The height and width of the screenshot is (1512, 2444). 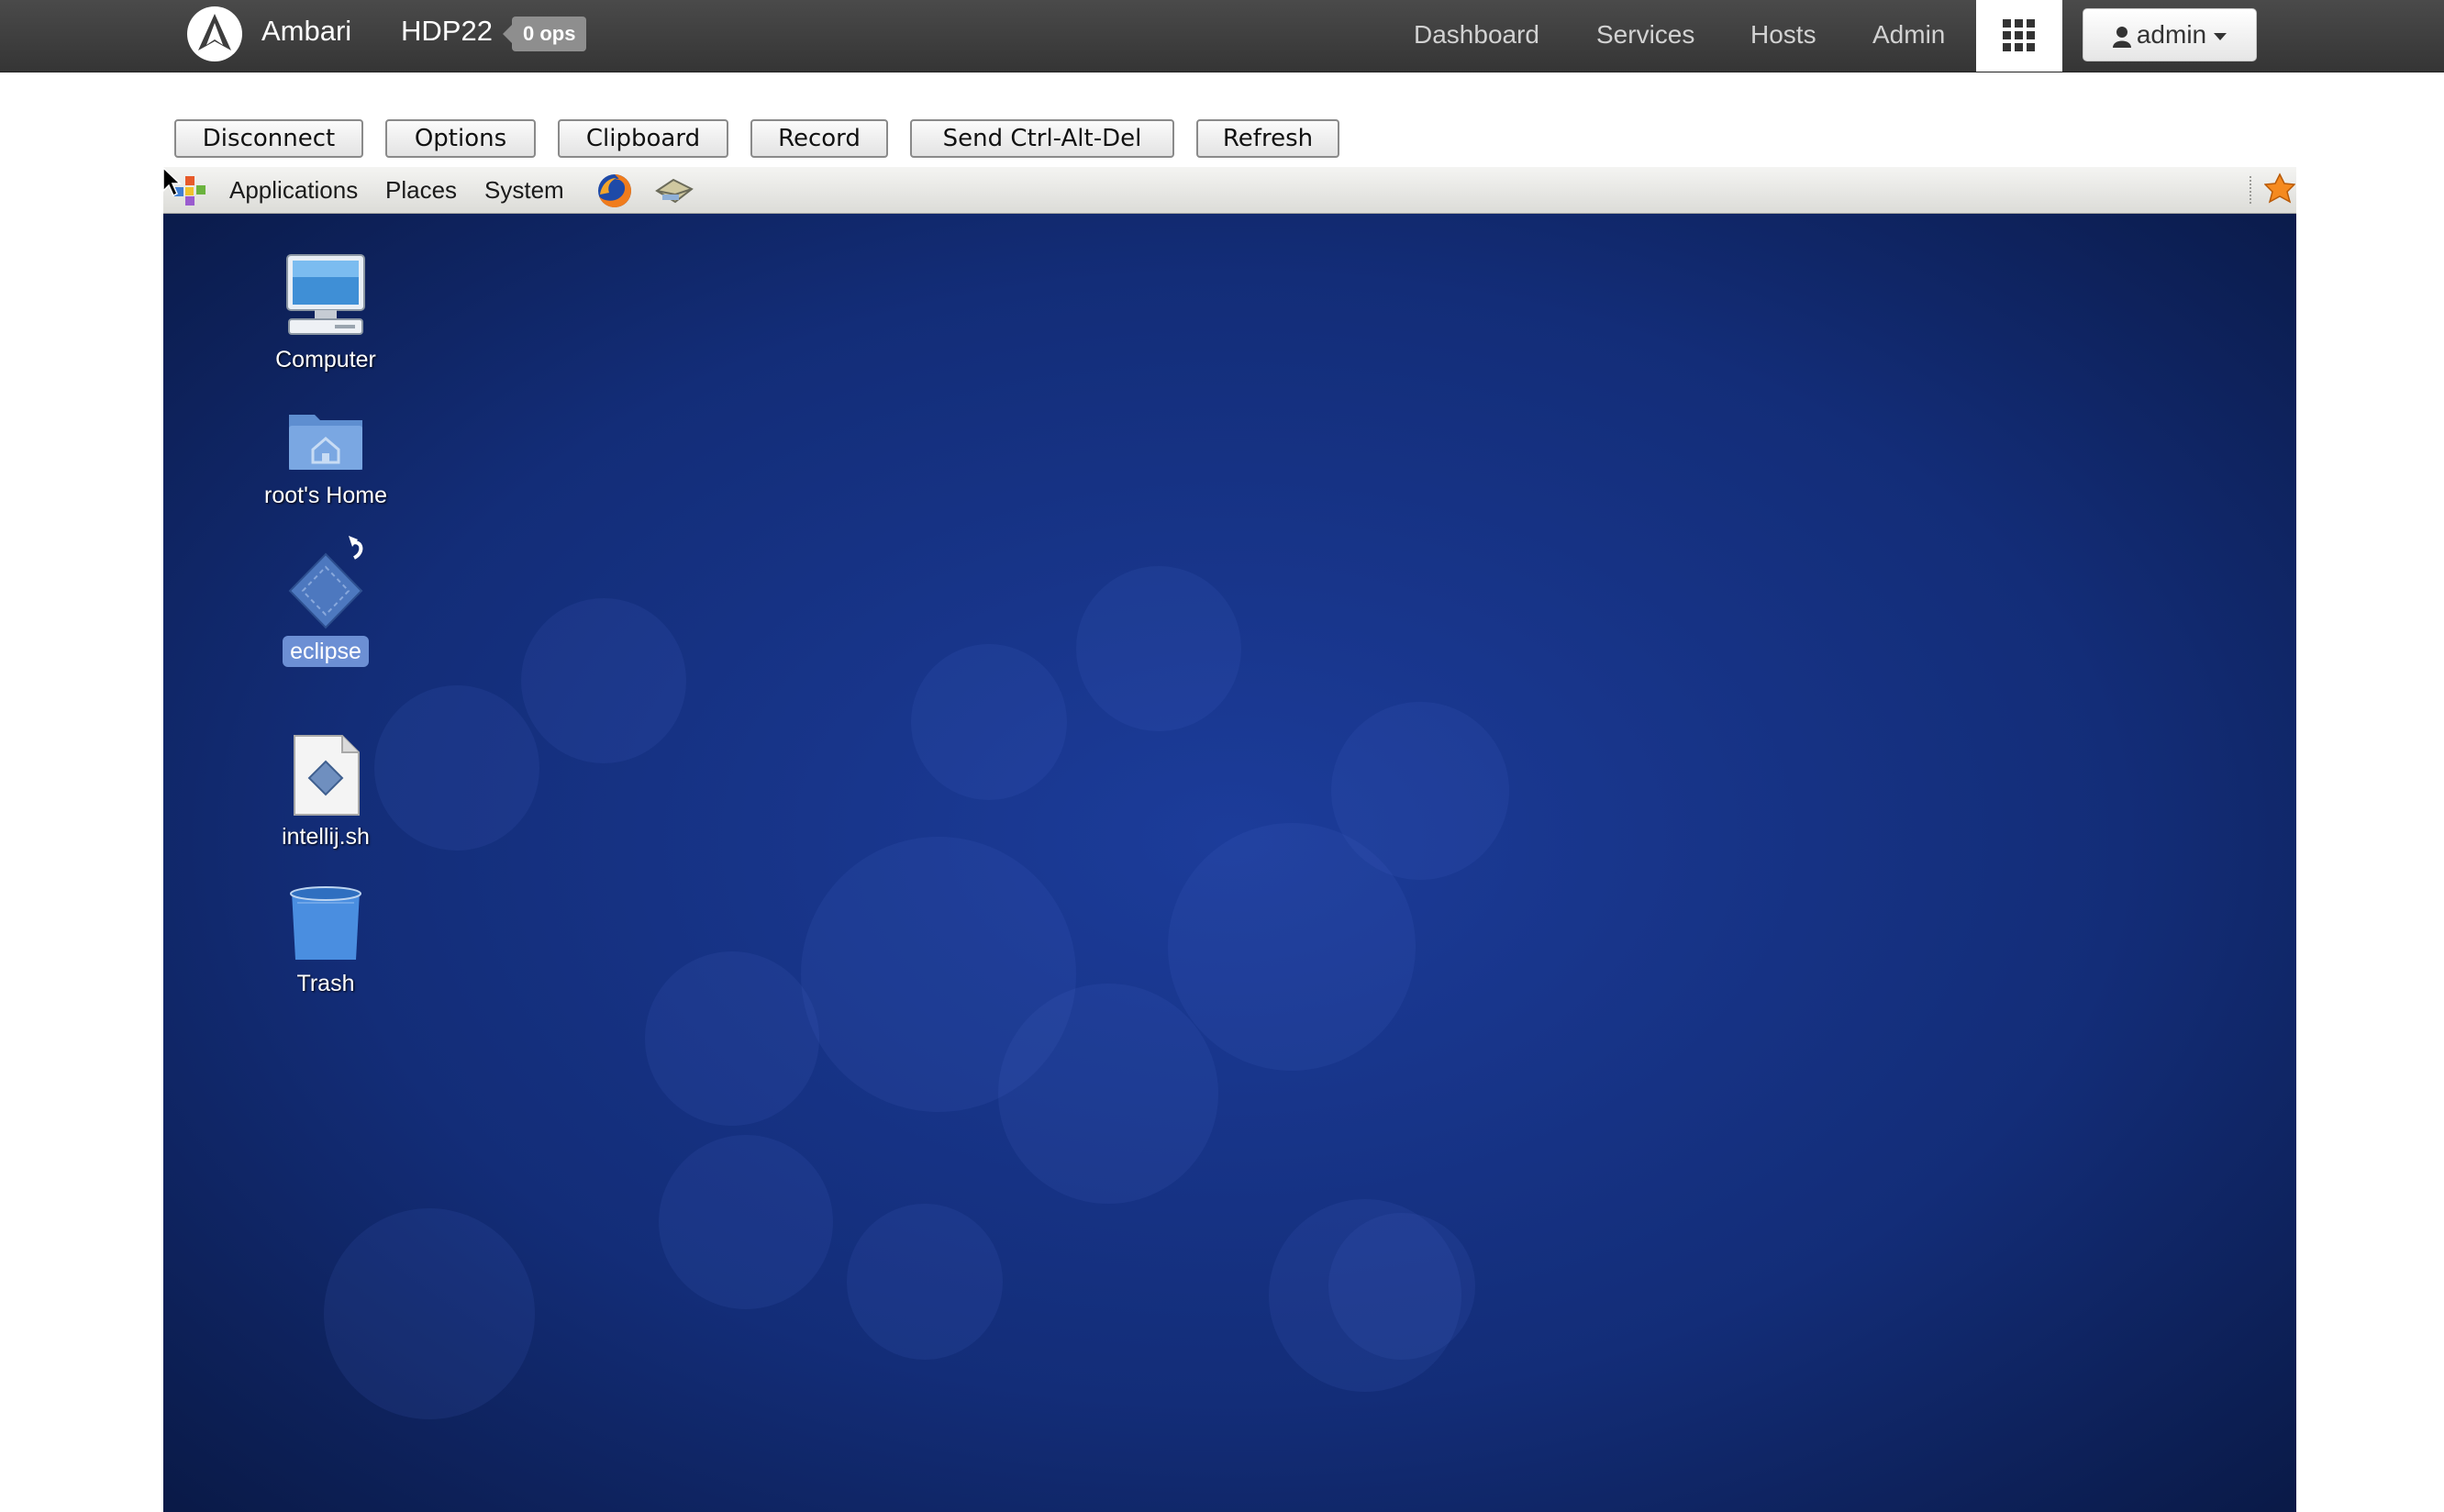 What do you see at coordinates (2251, 190) in the screenshot?
I see `panel-separator` at bounding box center [2251, 190].